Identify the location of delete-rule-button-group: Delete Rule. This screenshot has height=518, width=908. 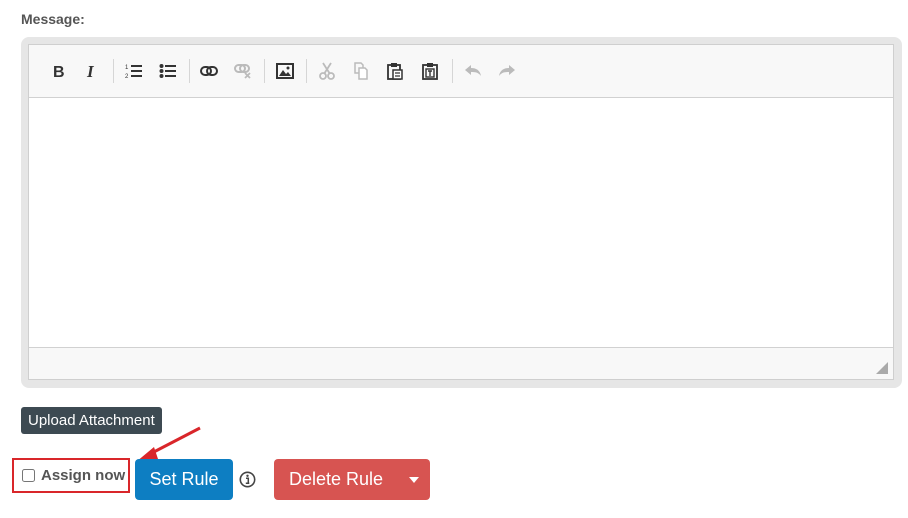
(352, 479).